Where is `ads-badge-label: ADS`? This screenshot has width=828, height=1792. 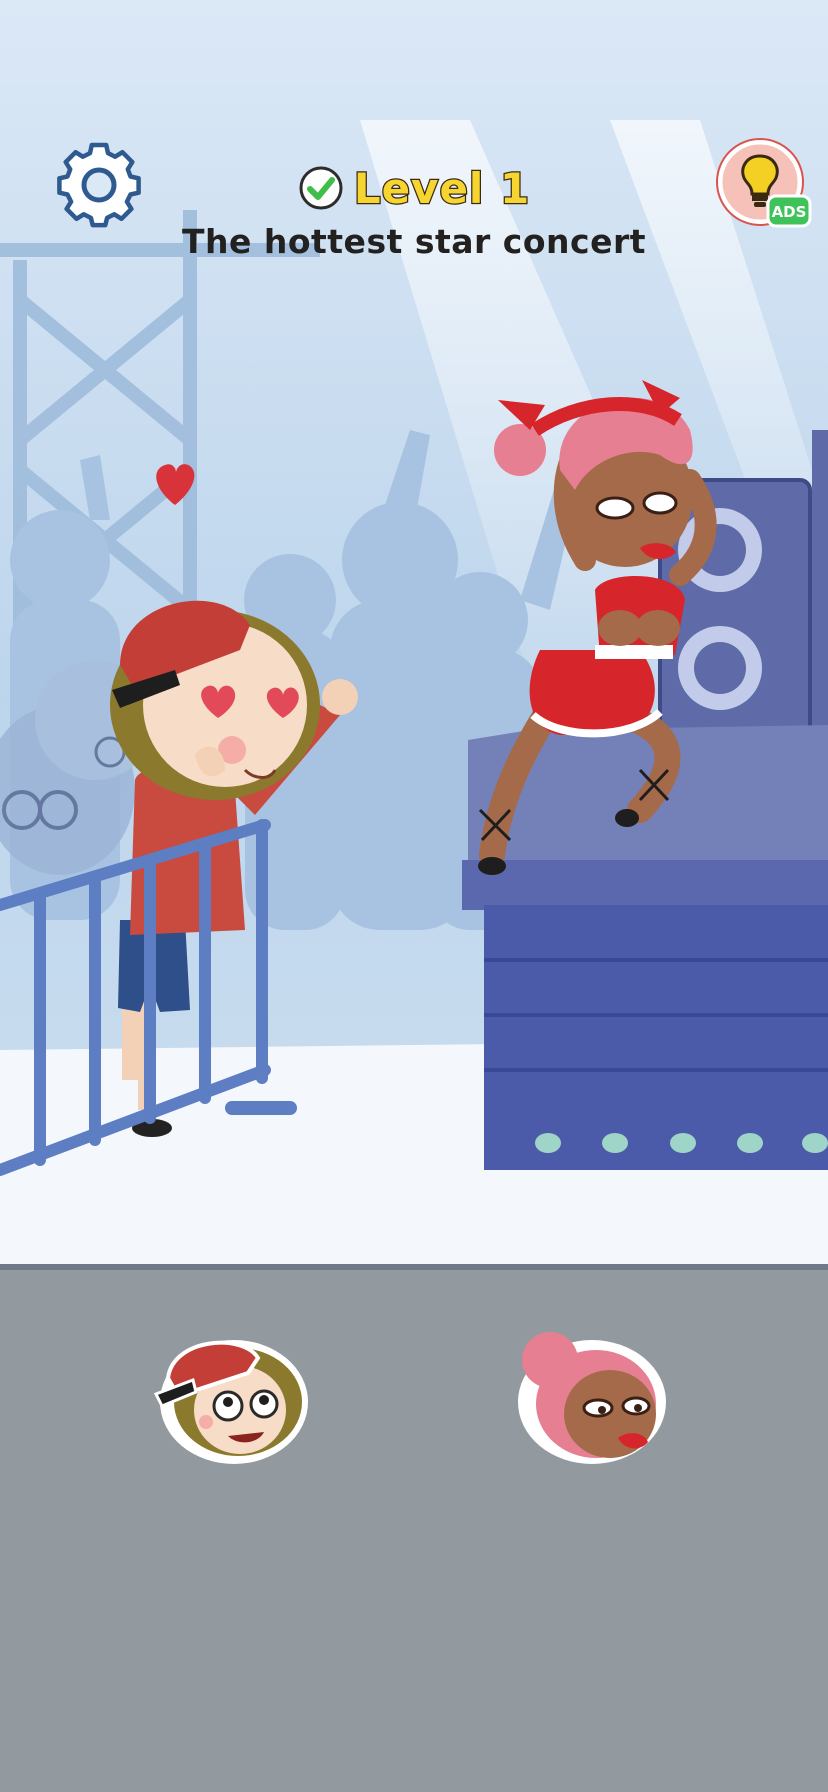
ads-badge-label: ADS is located at coordinates (789, 212).